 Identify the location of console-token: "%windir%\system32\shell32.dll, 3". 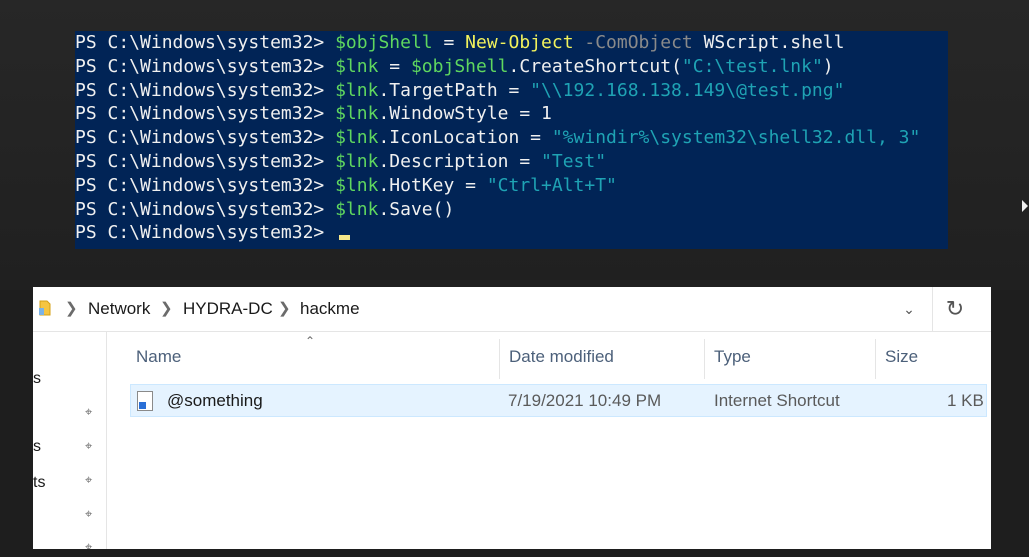
(736, 138).